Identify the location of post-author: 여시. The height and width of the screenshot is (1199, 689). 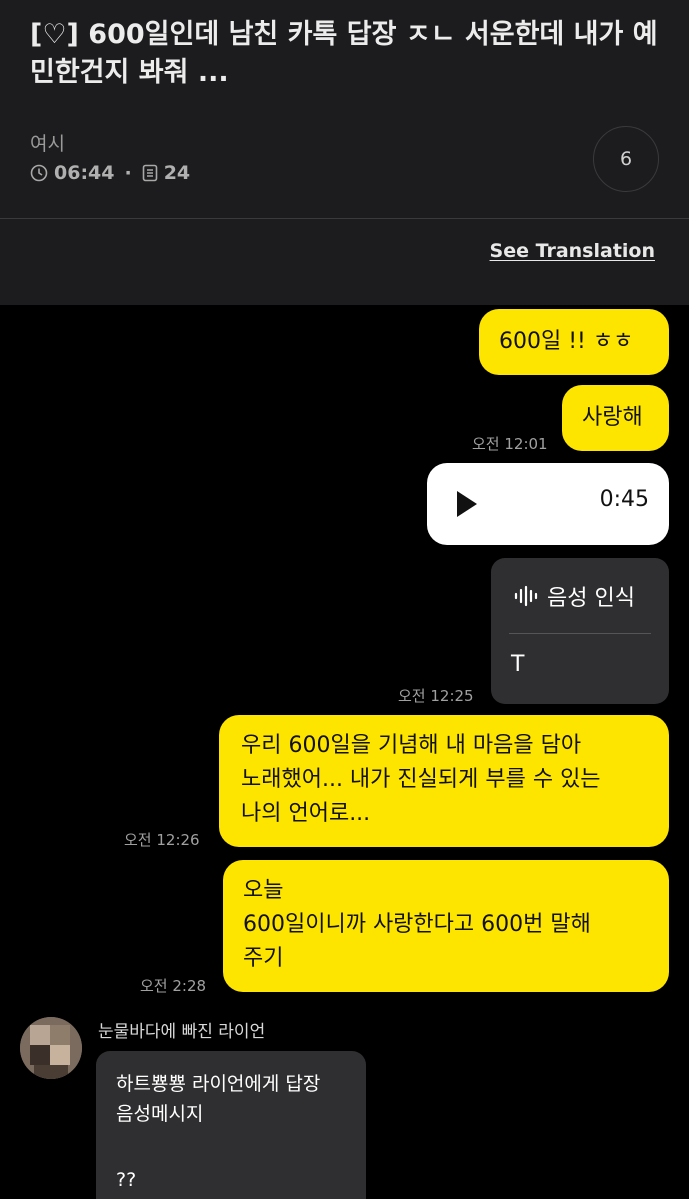
(47, 142).